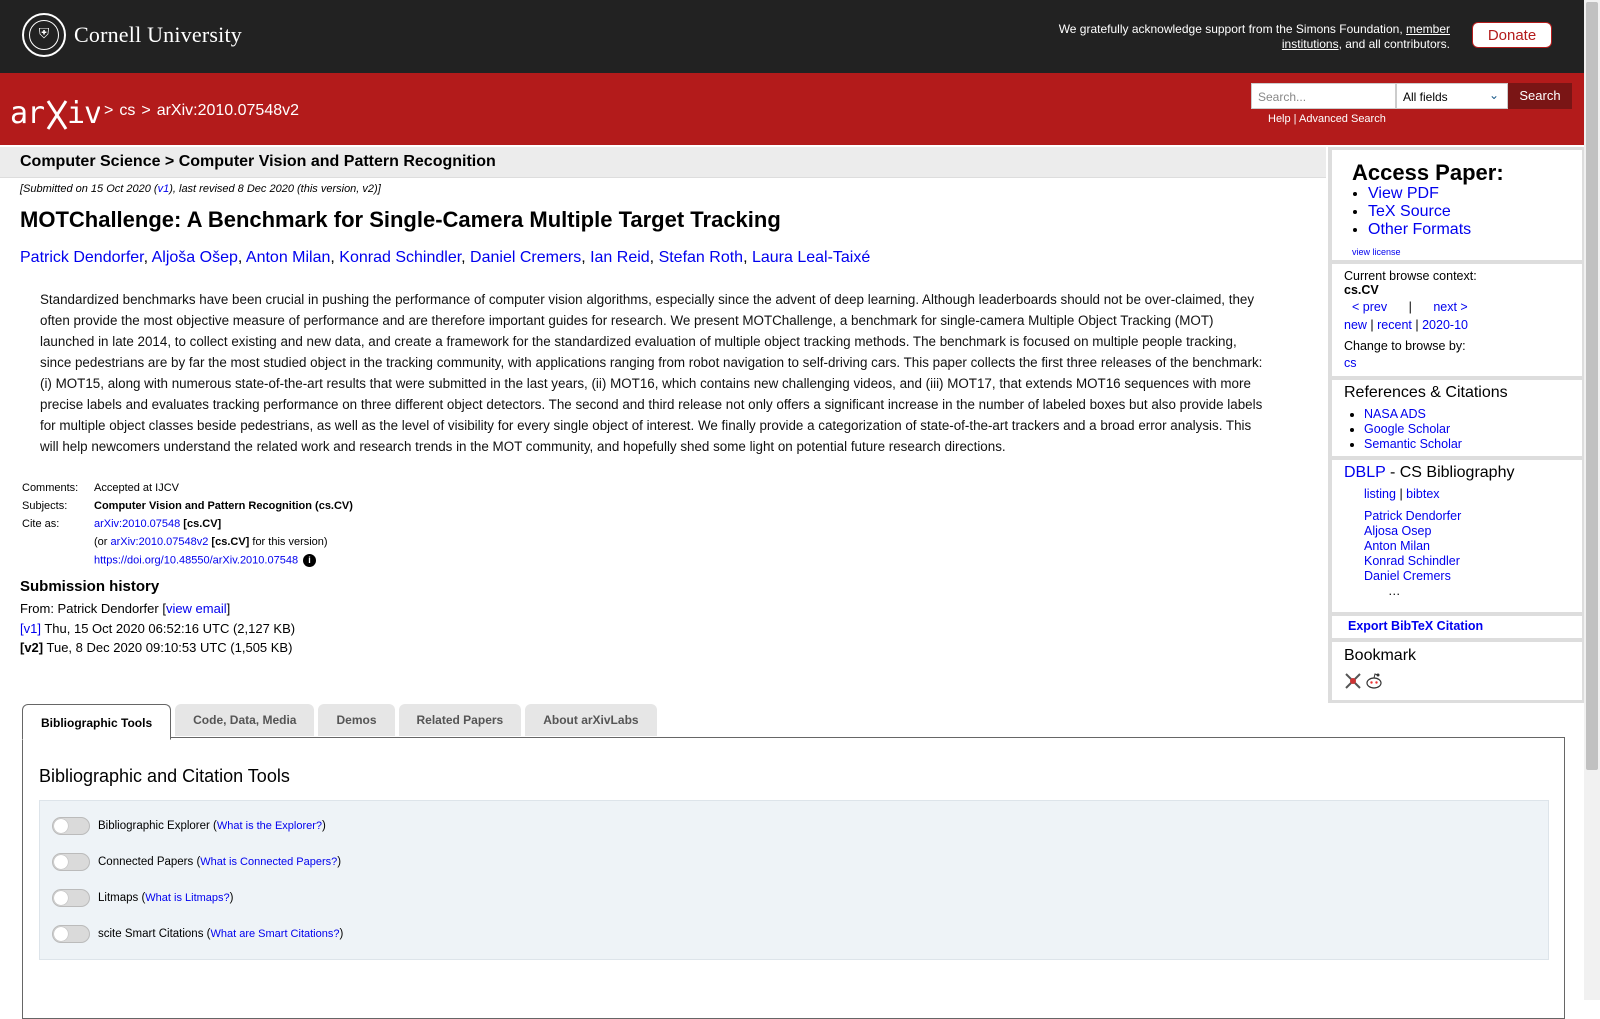 The height and width of the screenshot is (1019, 1600). I want to click on v1-version-link: [v1], so click(30, 628).